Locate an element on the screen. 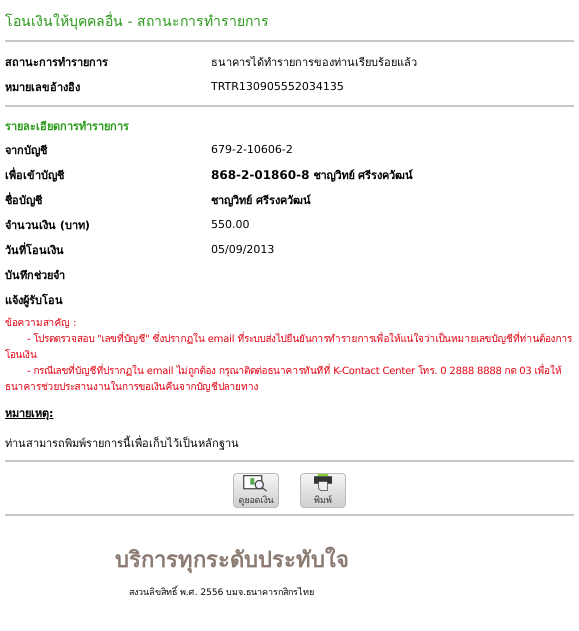 Image resolution: width=579 pixels, height=631 pixels. note-heading: หมายเหตุ: is located at coordinates (29, 414).